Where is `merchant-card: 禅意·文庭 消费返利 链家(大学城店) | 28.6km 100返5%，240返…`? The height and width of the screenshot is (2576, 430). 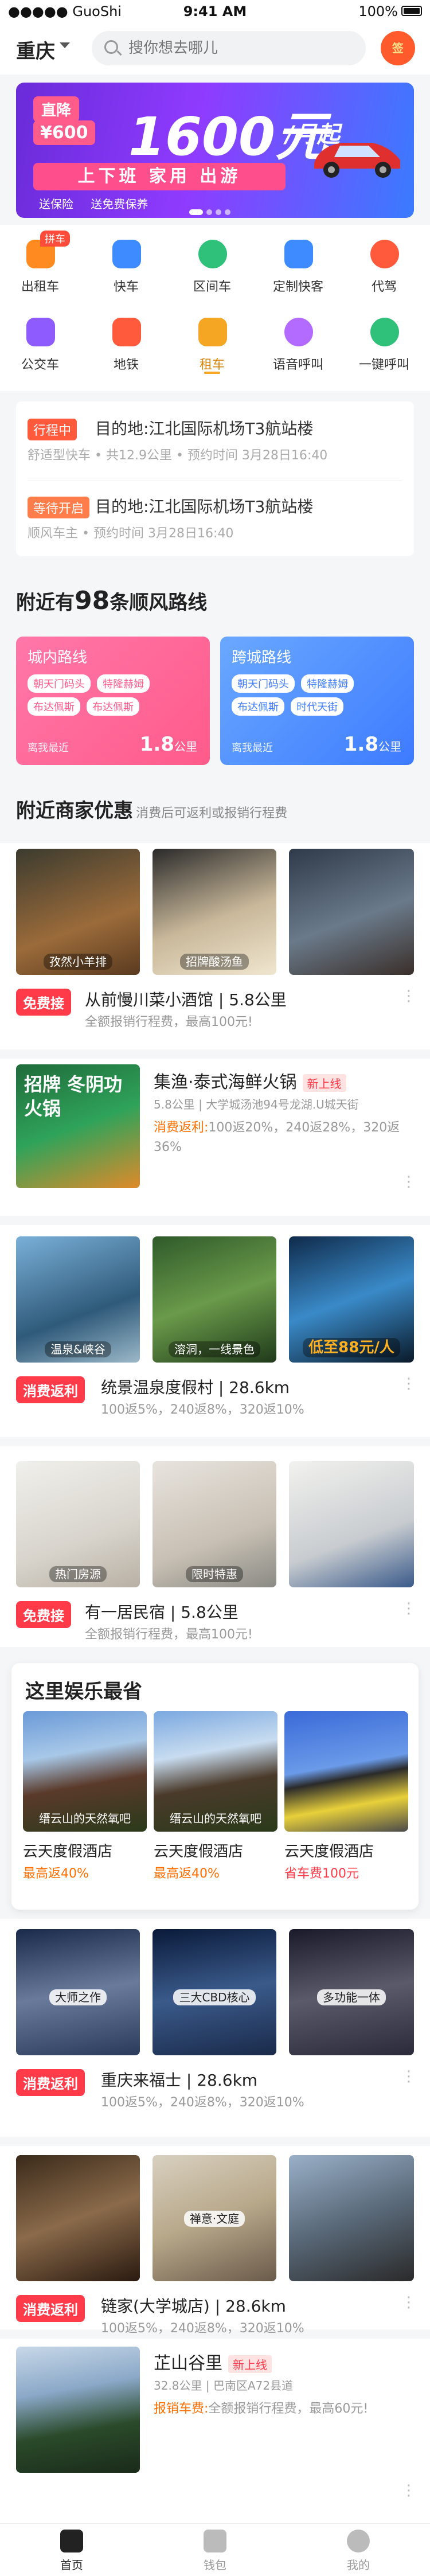
merchant-card: 禅意·文庭 消费返利 链家(大学城店) | 28.6km 100返5%，240返… is located at coordinates (215, 2241).